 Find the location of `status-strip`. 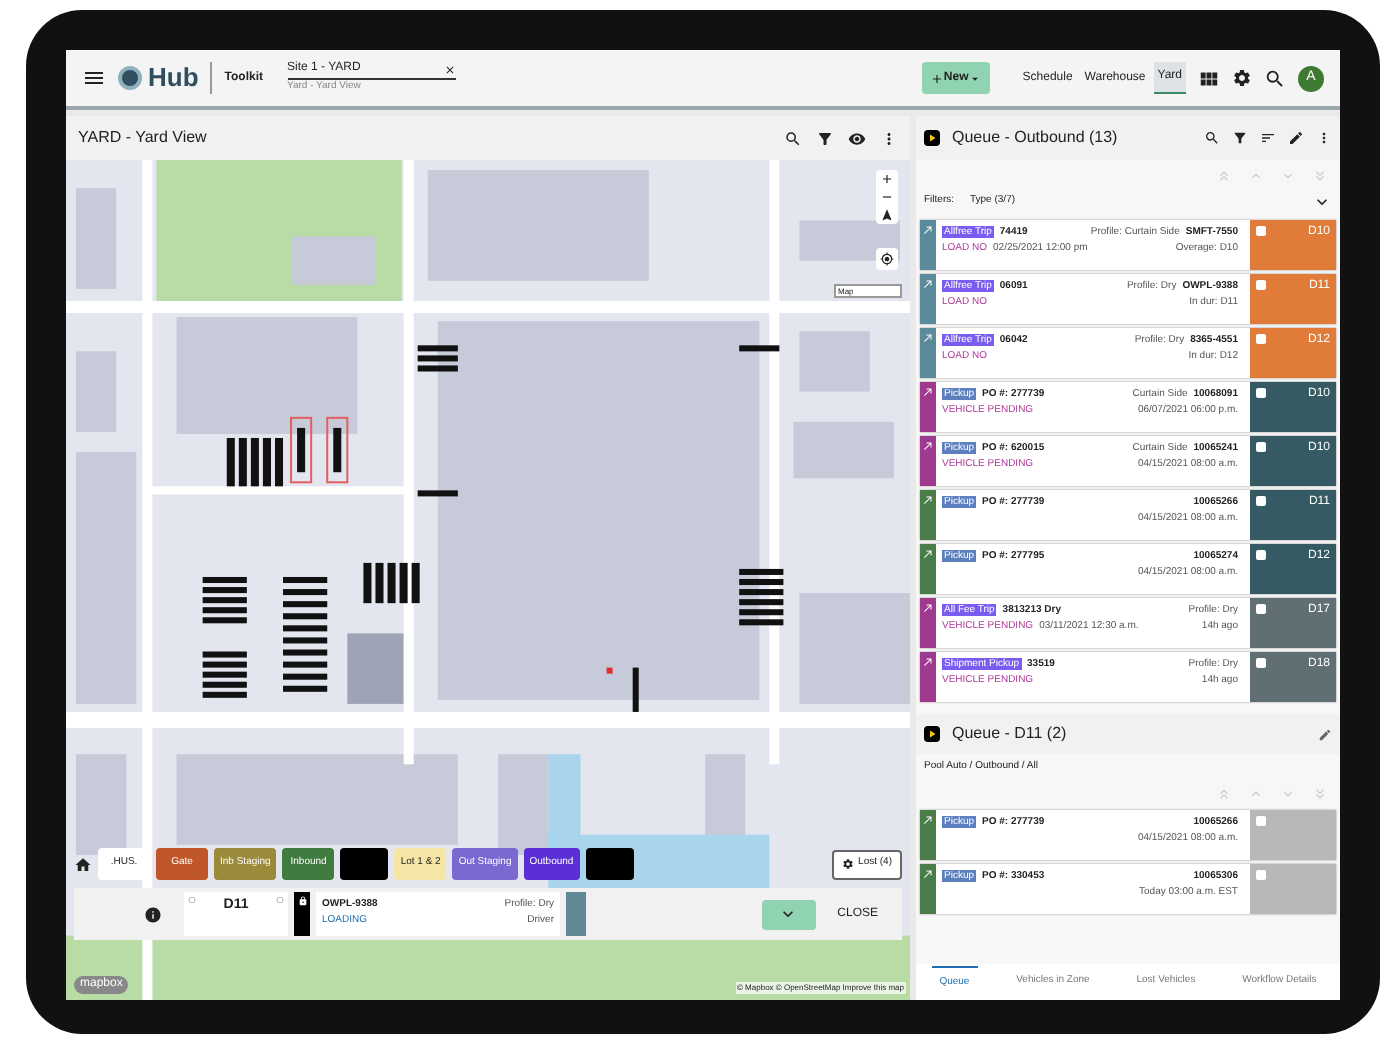

status-strip is located at coordinates (576, 914).